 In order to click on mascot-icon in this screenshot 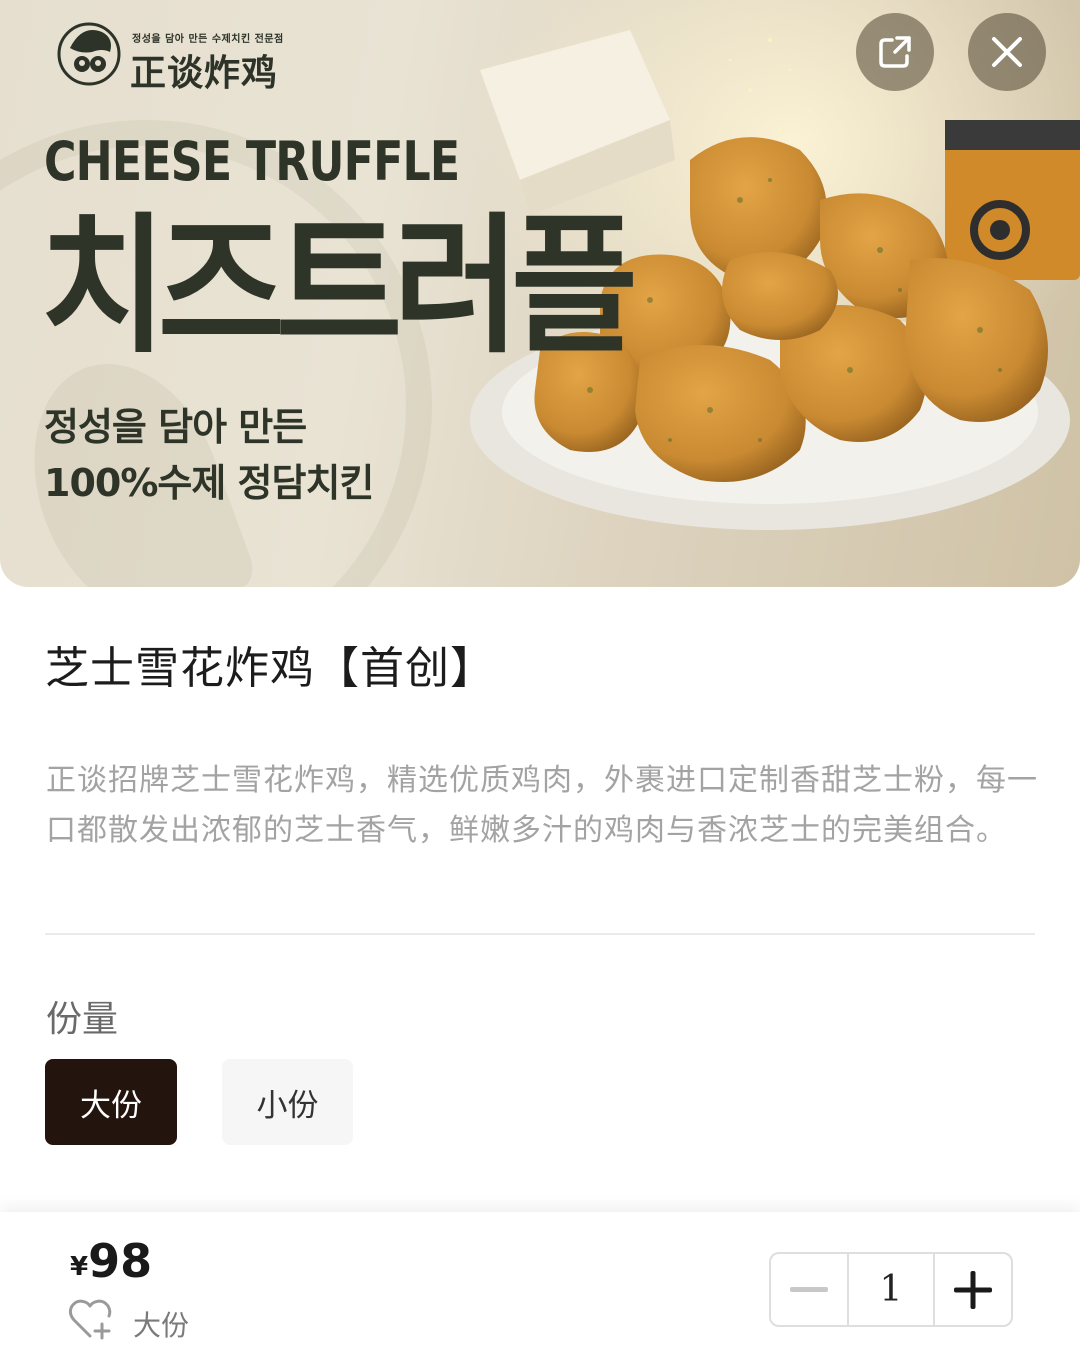, I will do `click(89, 54)`.